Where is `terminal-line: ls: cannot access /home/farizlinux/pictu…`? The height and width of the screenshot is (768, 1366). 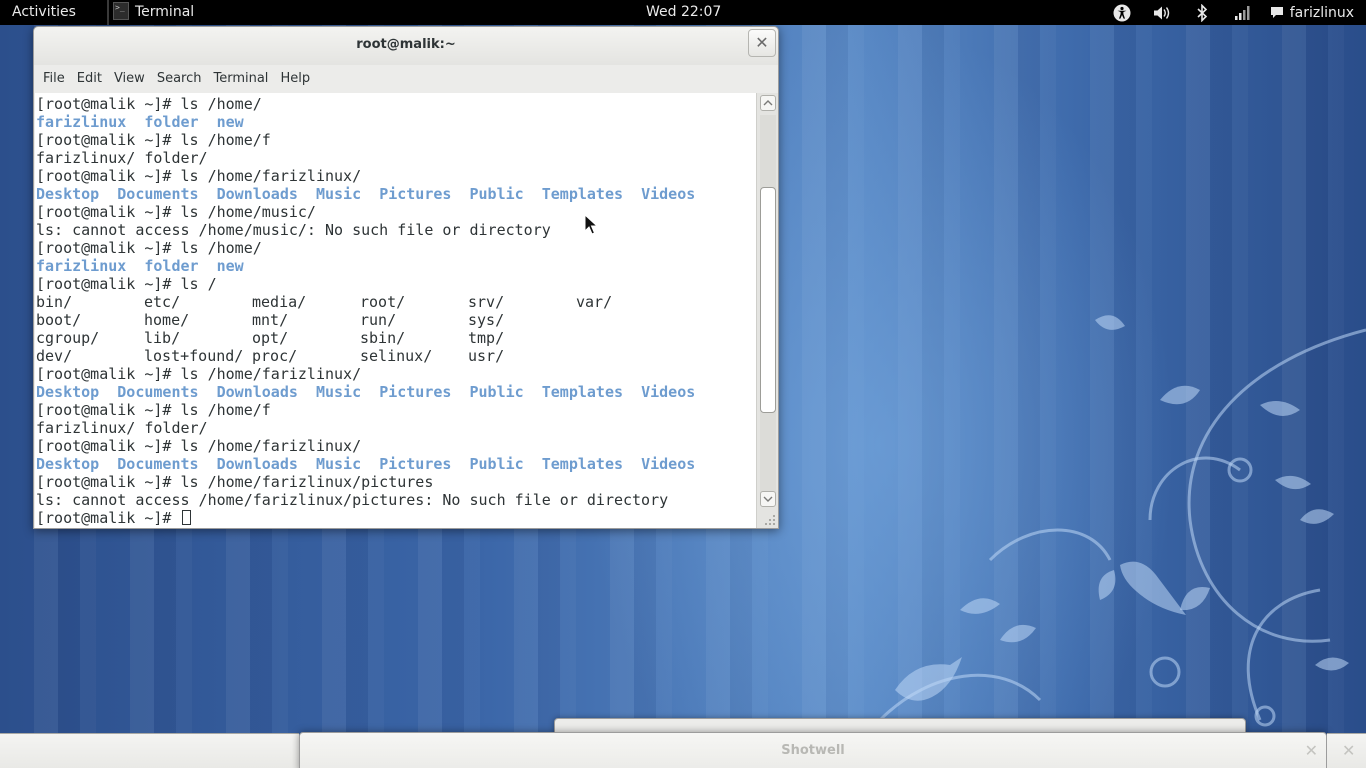
terminal-line: ls: cannot access /home/farizlinux/pictu… is located at coordinates (352, 500).